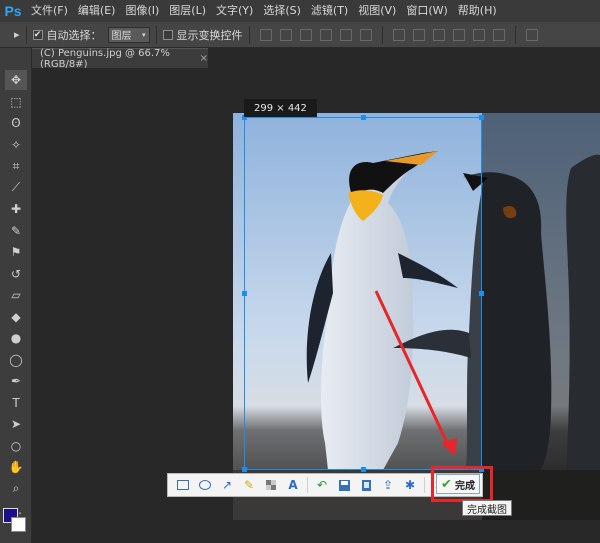 The image size is (600, 543). I want to click on menu-file: 文件(F), so click(49, 11).